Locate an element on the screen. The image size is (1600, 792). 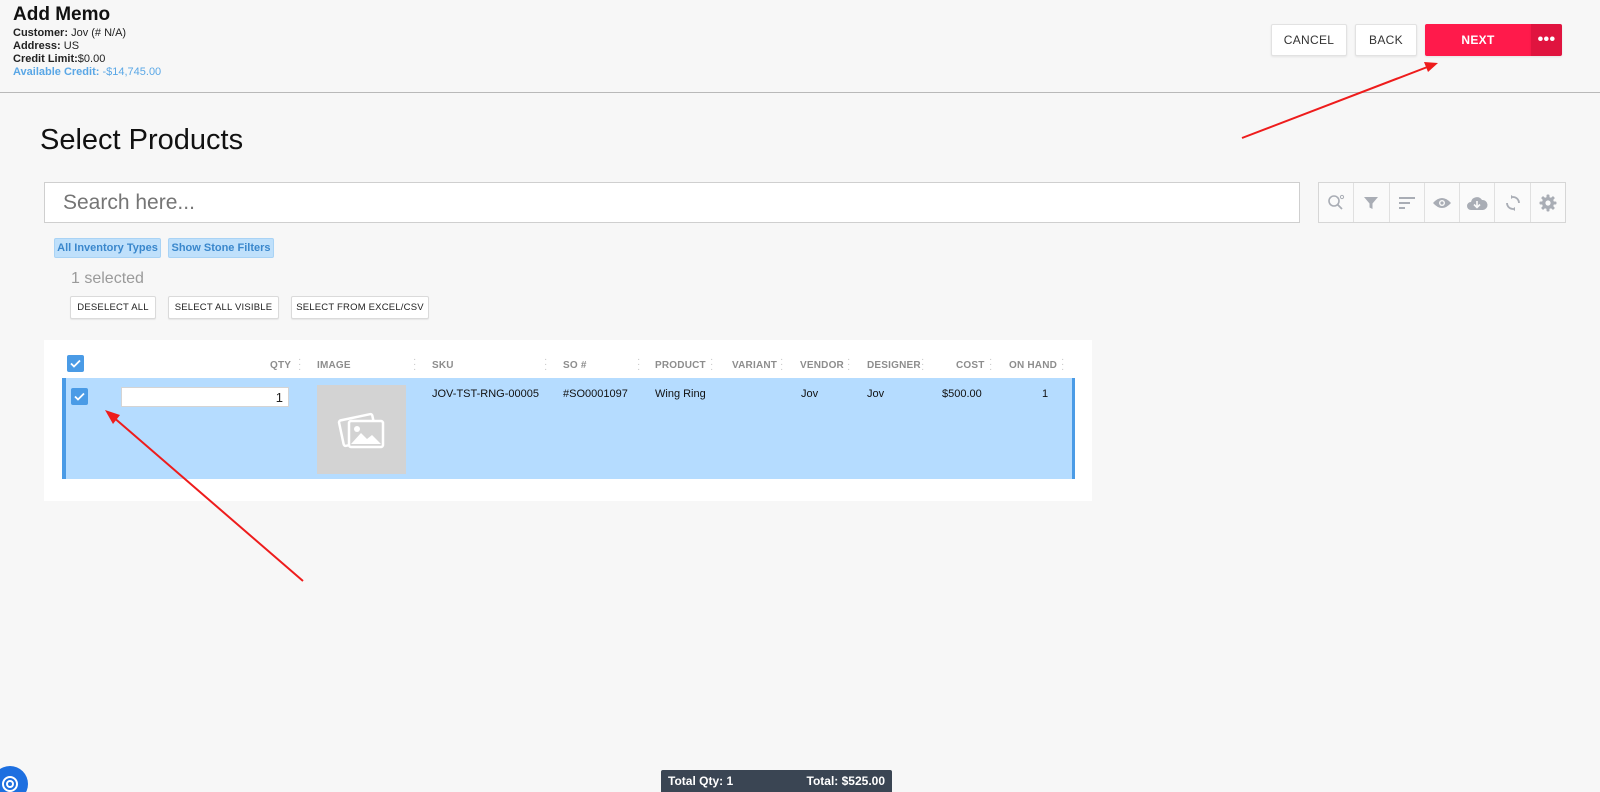
column-header-designer: DESIGNER is located at coordinates (894, 365).